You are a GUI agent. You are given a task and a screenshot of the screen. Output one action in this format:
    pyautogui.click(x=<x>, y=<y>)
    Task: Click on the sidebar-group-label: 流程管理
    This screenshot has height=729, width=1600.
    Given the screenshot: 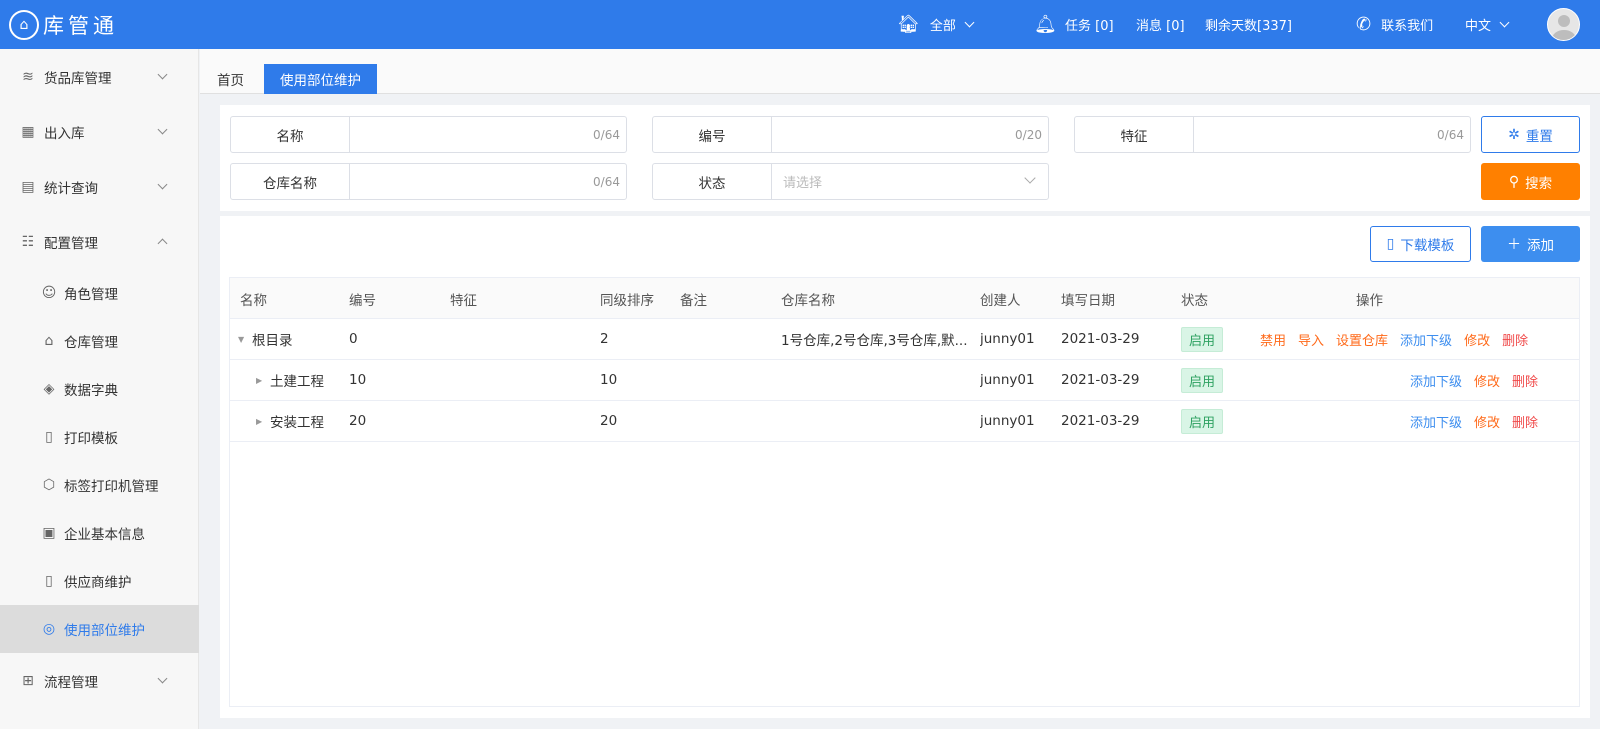 What is the action you would take?
    pyautogui.click(x=71, y=682)
    